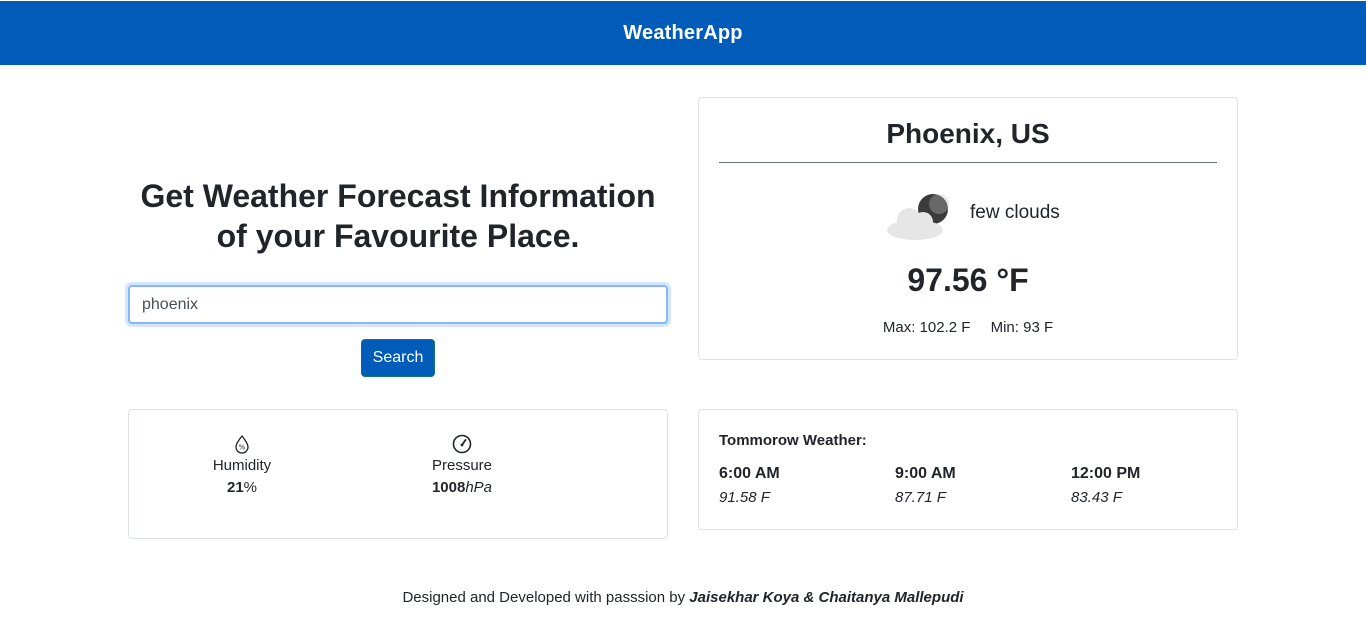 The image size is (1366, 626). What do you see at coordinates (744, 497) in the screenshot?
I see `forecast-temp: 91.58 F` at bounding box center [744, 497].